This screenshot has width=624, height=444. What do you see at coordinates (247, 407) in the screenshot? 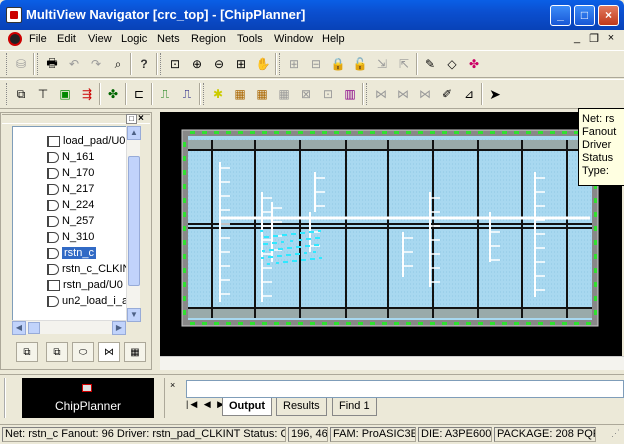
I see `tab-output: Output` at bounding box center [247, 407].